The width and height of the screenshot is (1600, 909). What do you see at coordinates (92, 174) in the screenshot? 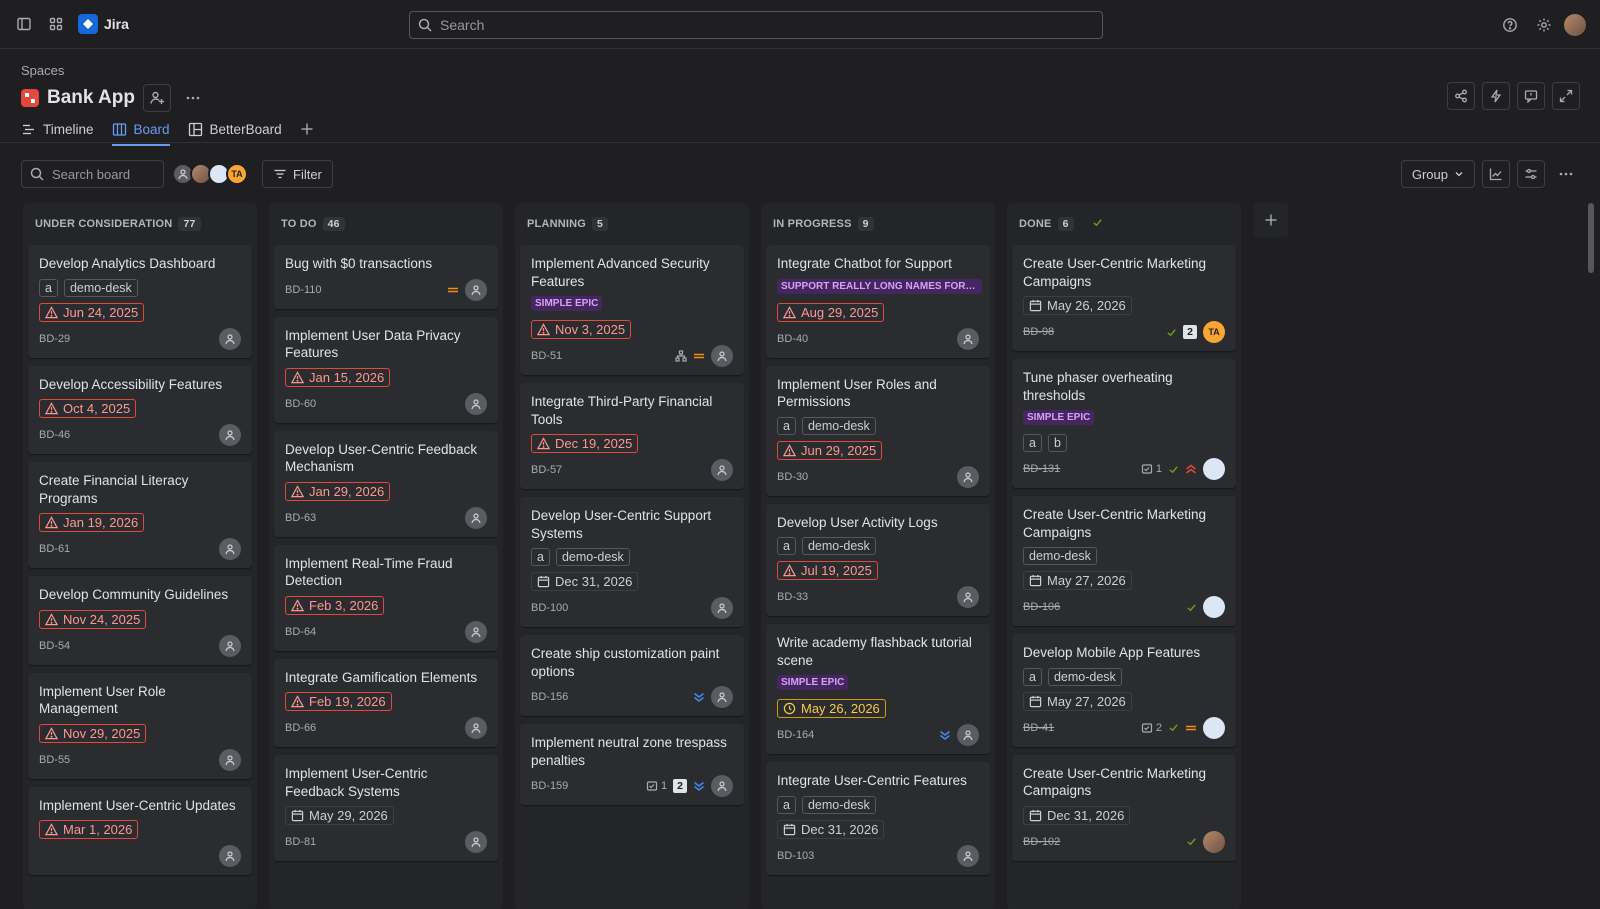
I see `board-search-input: Search board` at bounding box center [92, 174].